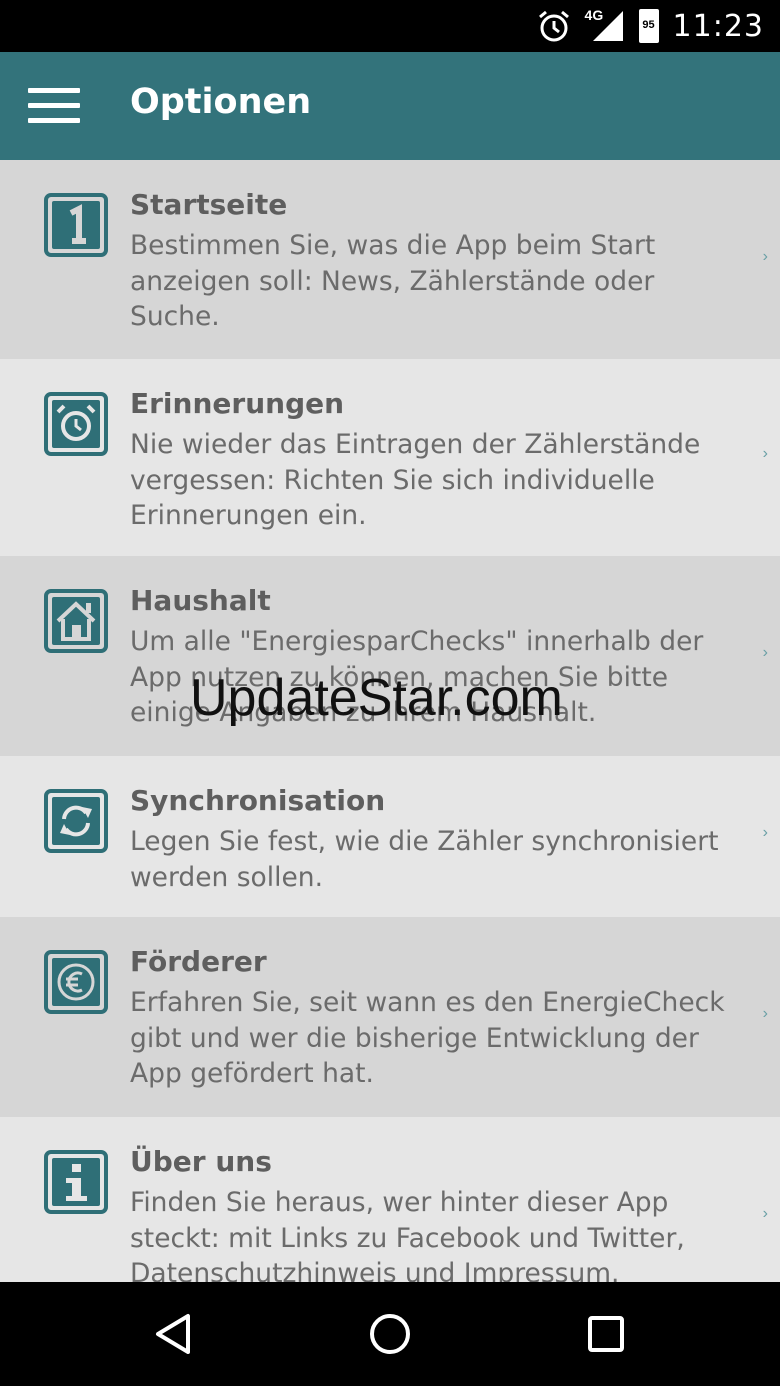 This screenshot has height=1386, width=780. I want to click on battery-icon: 95, so click(648, 26).